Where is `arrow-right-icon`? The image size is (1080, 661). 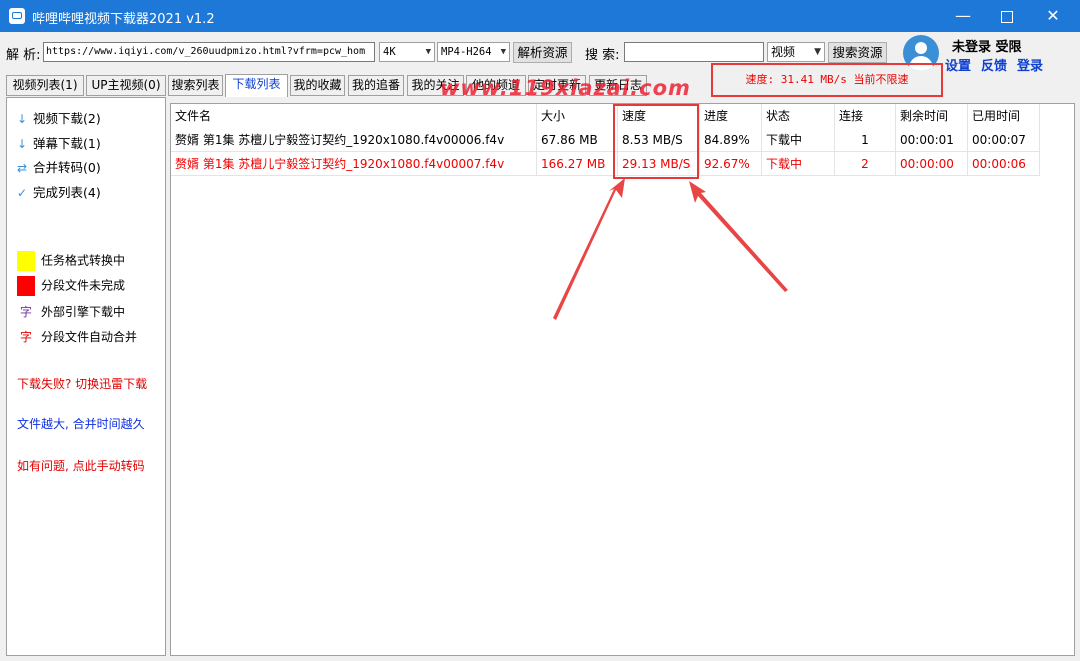
arrow-right-icon is located at coordinates (738, 236).